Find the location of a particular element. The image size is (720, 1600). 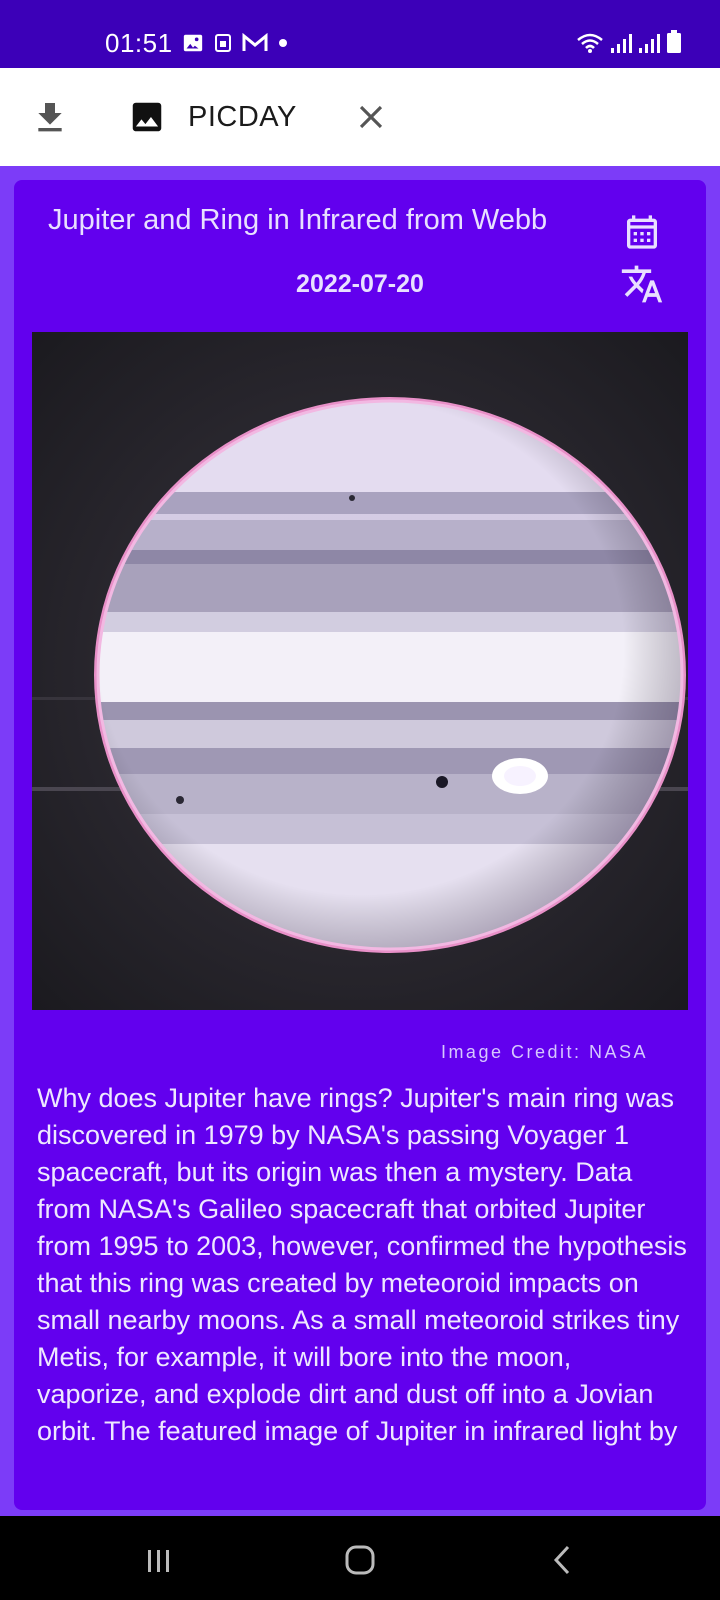

image-notification-icon is located at coordinates (193, 43).